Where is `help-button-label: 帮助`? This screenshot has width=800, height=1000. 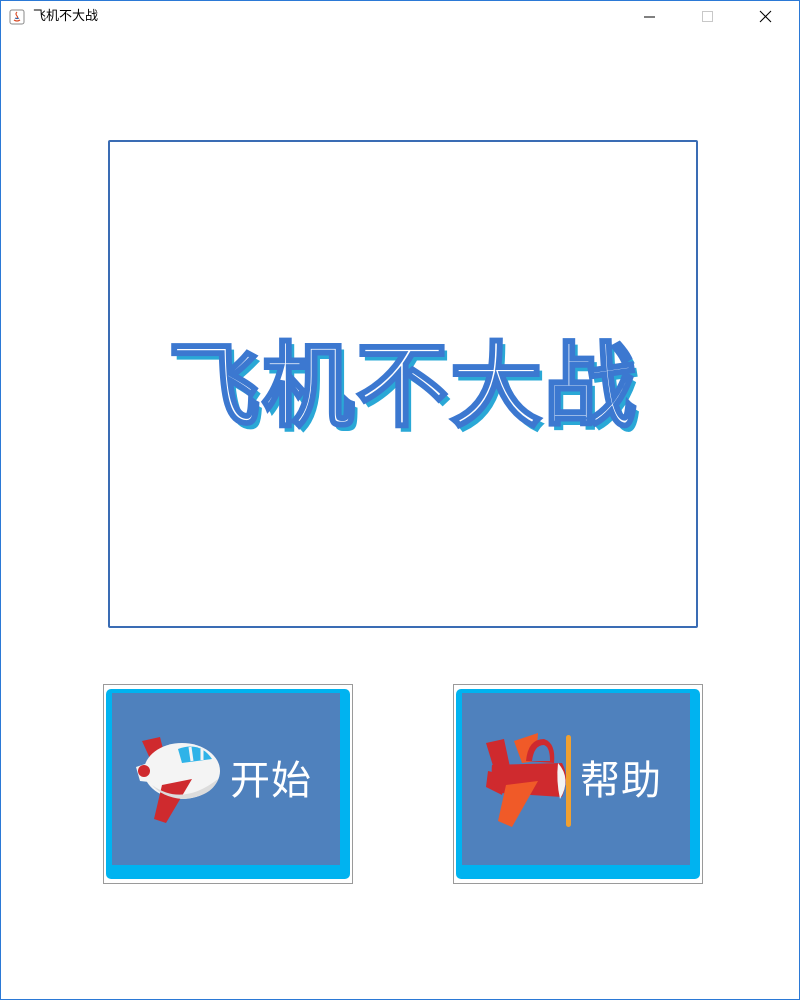
help-button-label: 帮助 is located at coordinates (621, 781).